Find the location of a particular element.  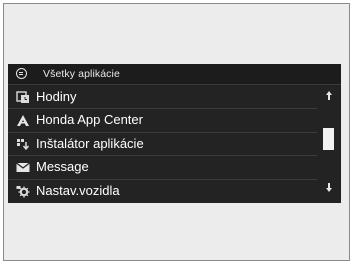

apps-menu-icon is located at coordinates (21, 73).